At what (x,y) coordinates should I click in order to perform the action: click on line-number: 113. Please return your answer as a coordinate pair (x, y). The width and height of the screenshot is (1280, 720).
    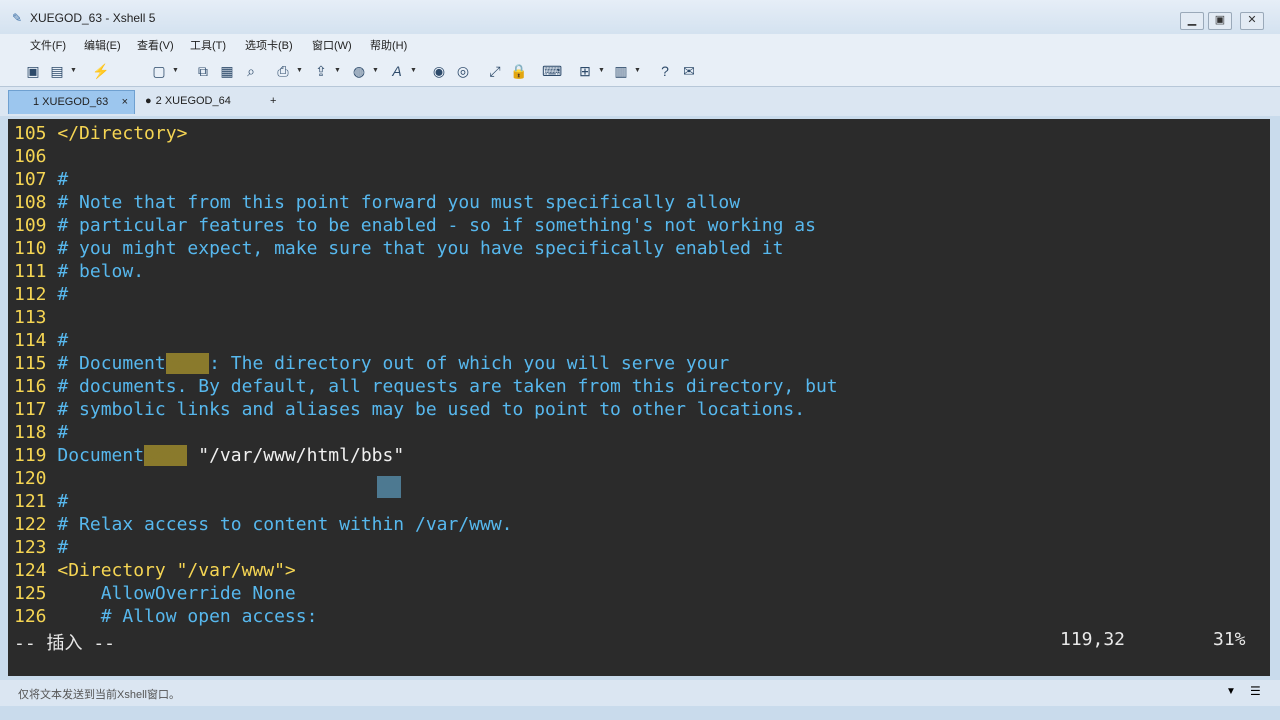
    Looking at the image, I should click on (30, 317).